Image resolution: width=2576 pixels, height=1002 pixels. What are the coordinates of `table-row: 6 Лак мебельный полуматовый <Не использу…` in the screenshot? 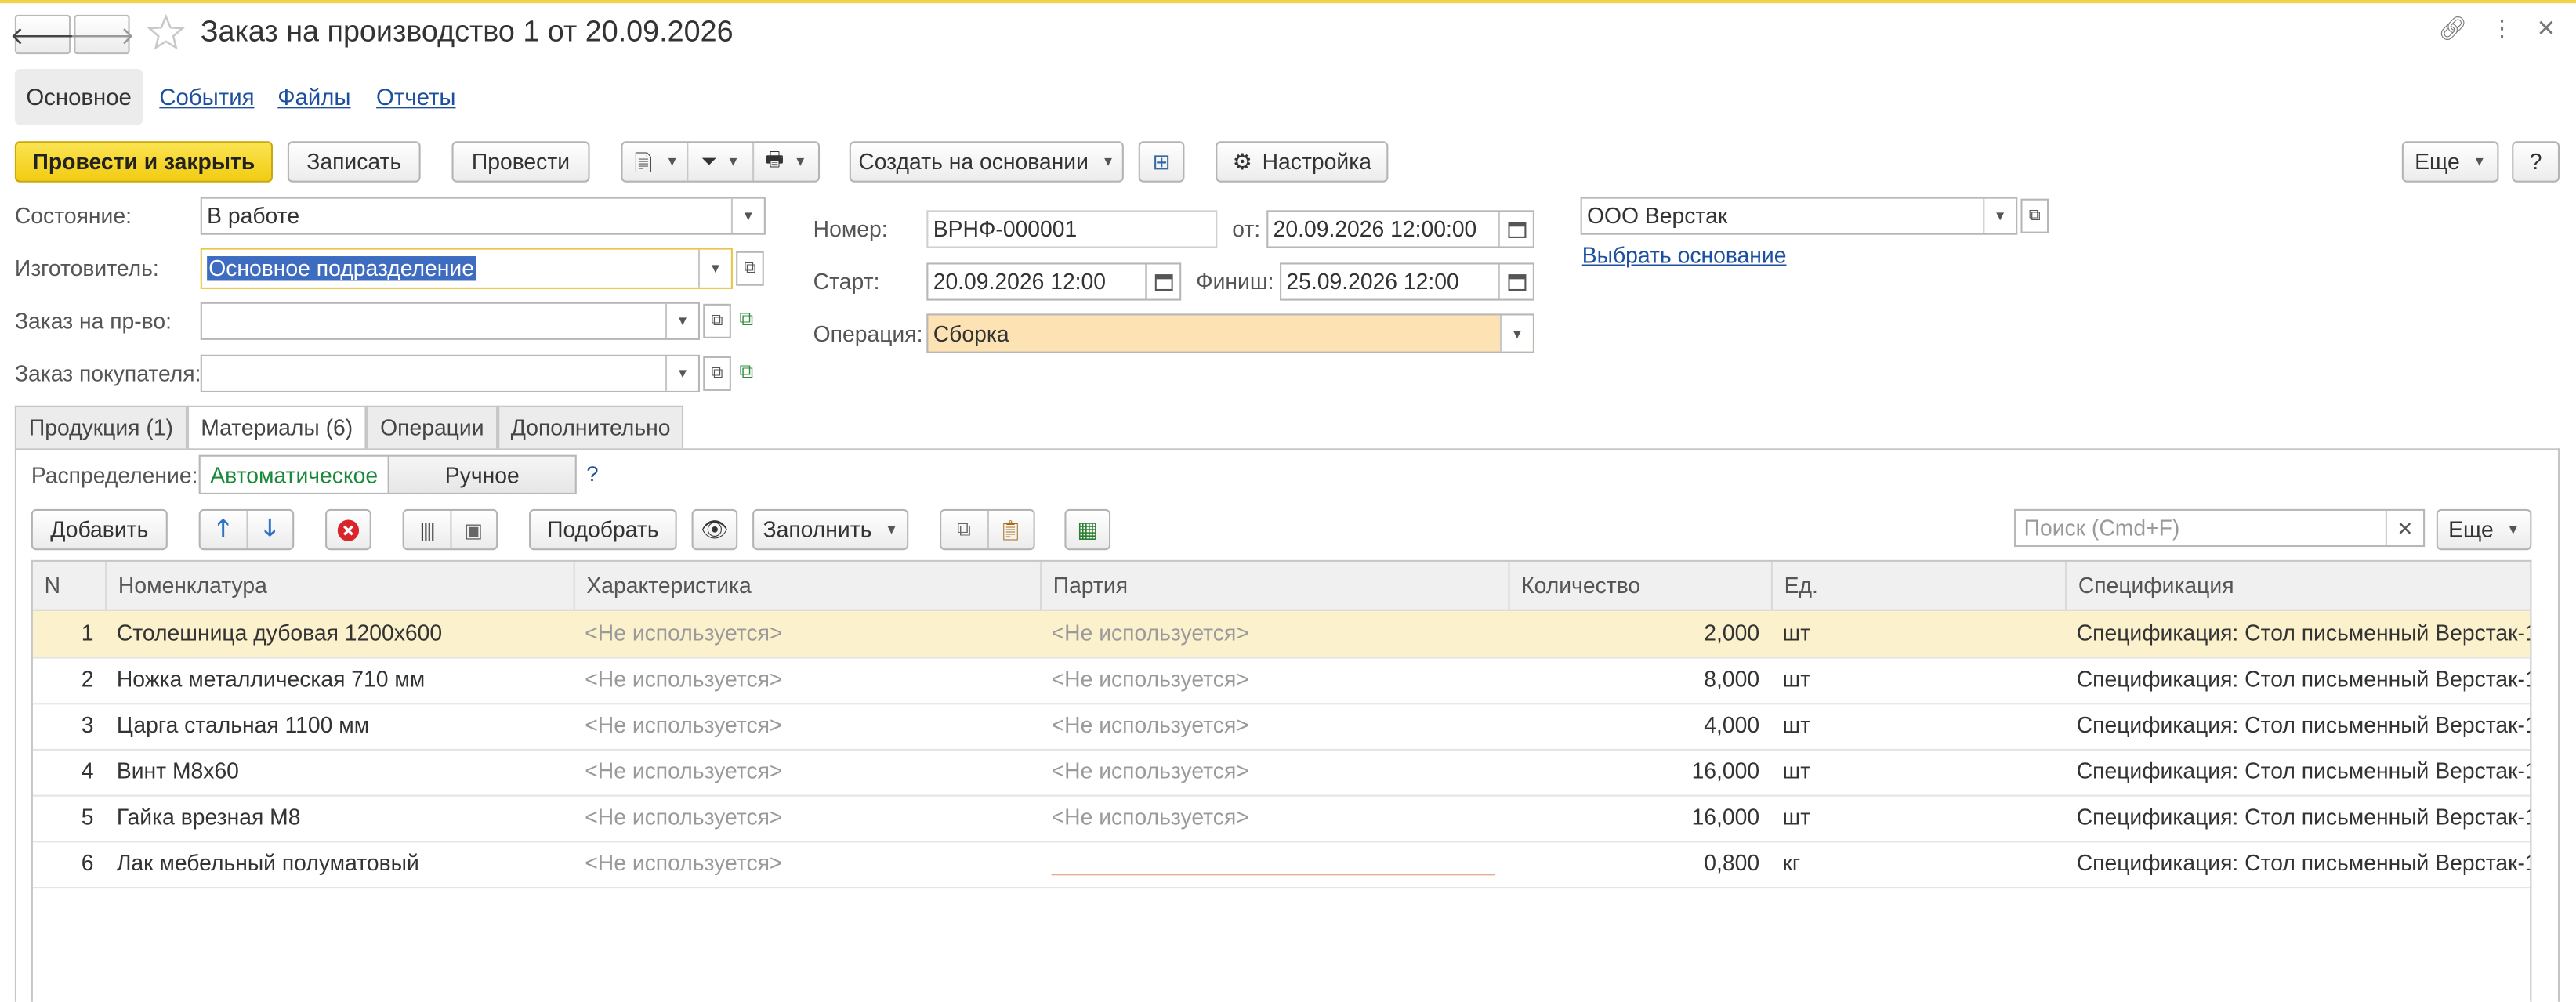 It's located at (1281, 865).